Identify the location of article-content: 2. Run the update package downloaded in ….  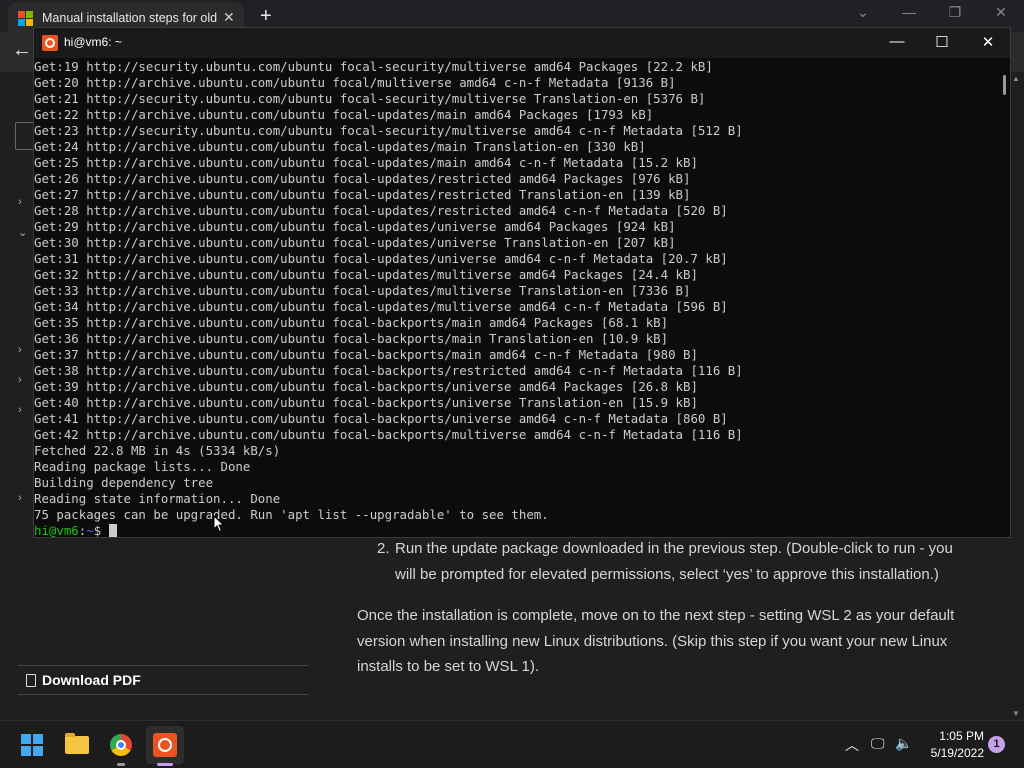
(667, 608).